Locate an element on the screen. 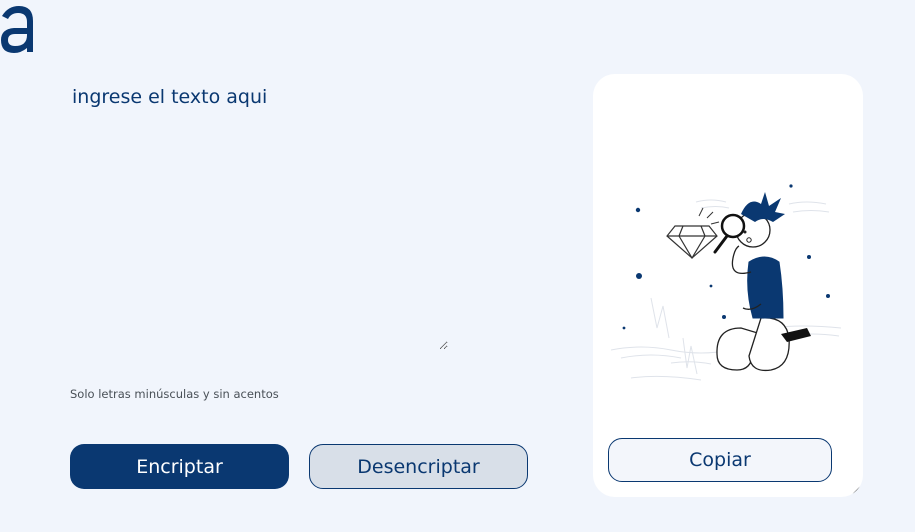 The image size is (915, 532). boy-with-magnifying-glass-illustration is located at coordinates (726, 282).